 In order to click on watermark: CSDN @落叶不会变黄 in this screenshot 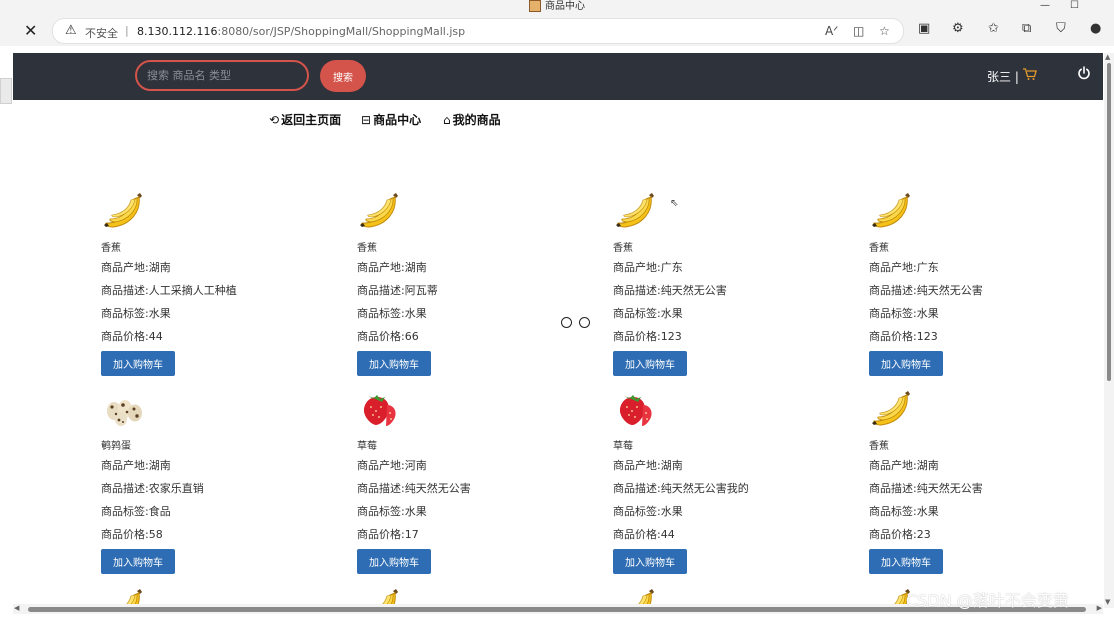, I will do `click(987, 600)`.